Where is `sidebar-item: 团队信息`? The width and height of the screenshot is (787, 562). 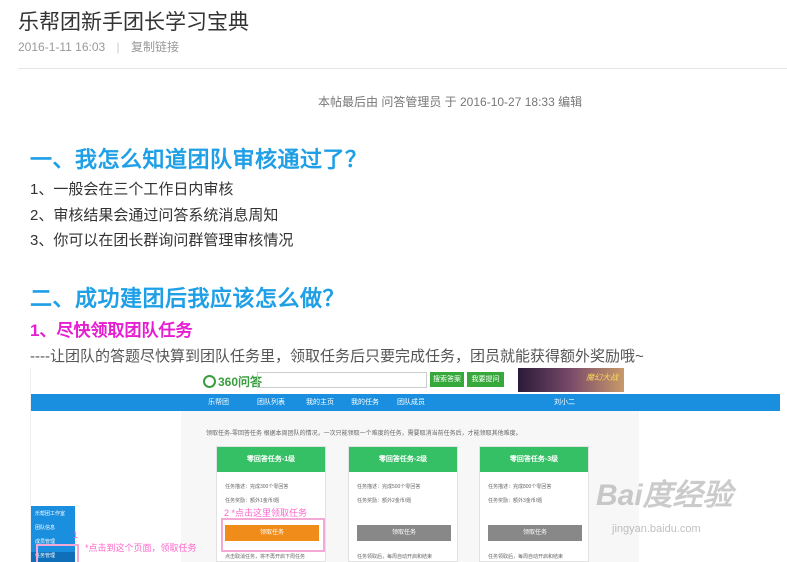 sidebar-item: 团队信息 is located at coordinates (45, 528).